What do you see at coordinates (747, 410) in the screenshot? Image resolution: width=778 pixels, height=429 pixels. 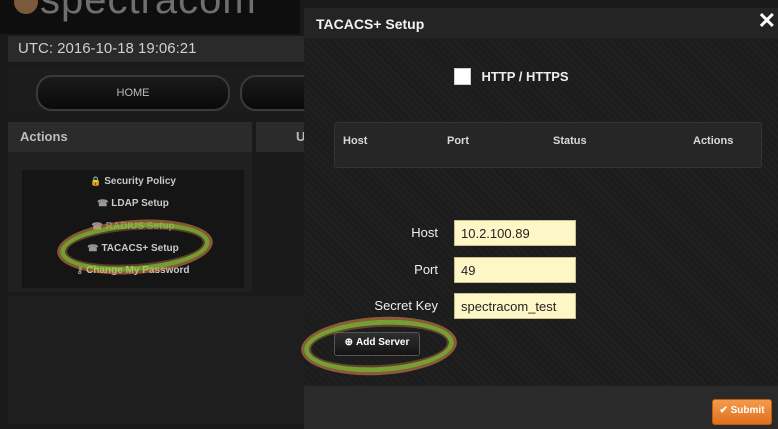 I see `submit-label: Submit` at bounding box center [747, 410].